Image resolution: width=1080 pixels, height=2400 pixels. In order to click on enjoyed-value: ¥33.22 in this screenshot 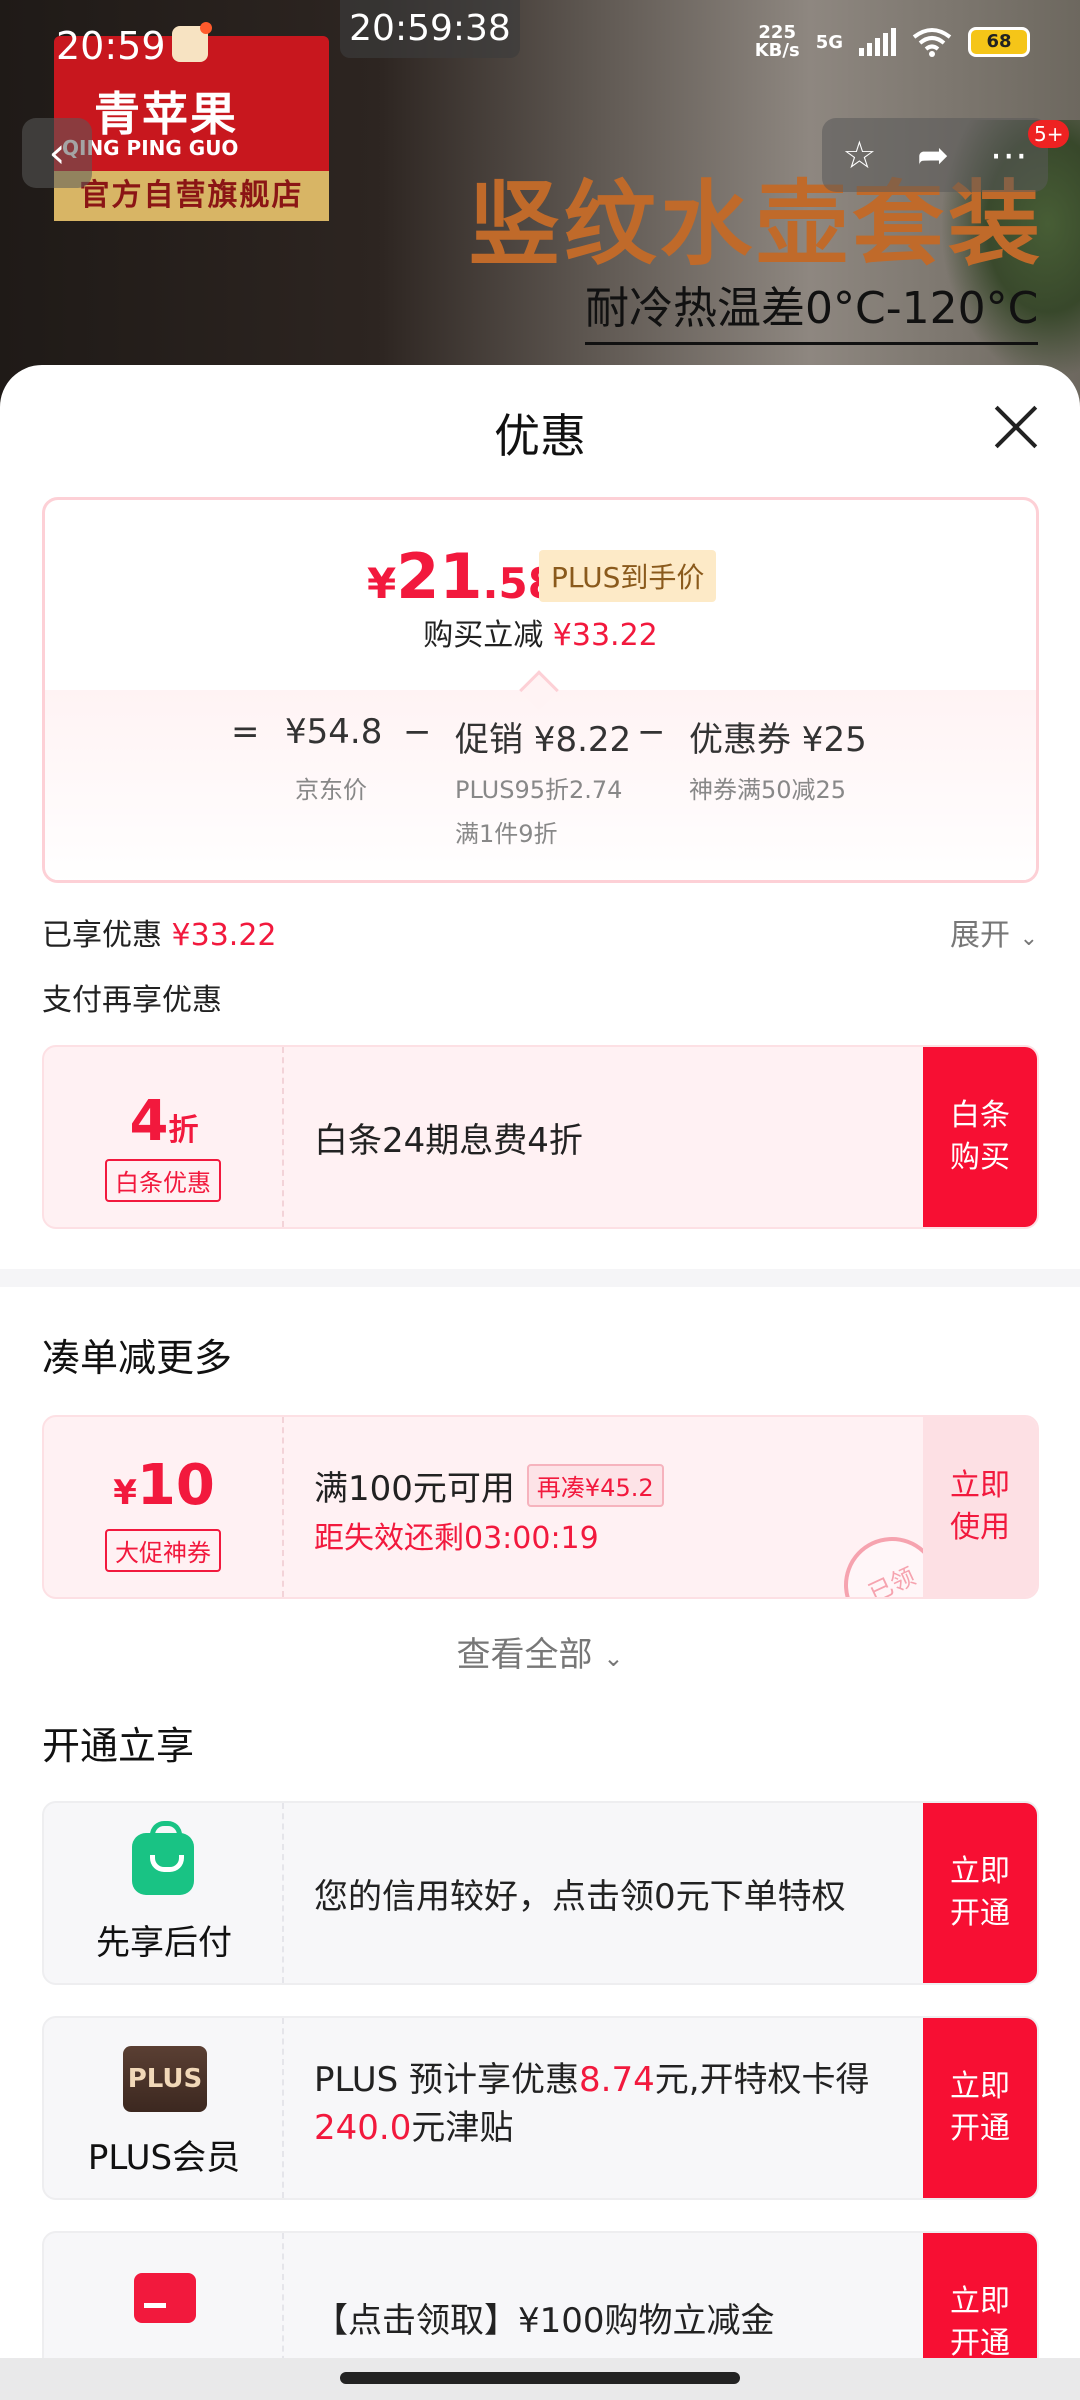, I will do `click(224, 935)`.